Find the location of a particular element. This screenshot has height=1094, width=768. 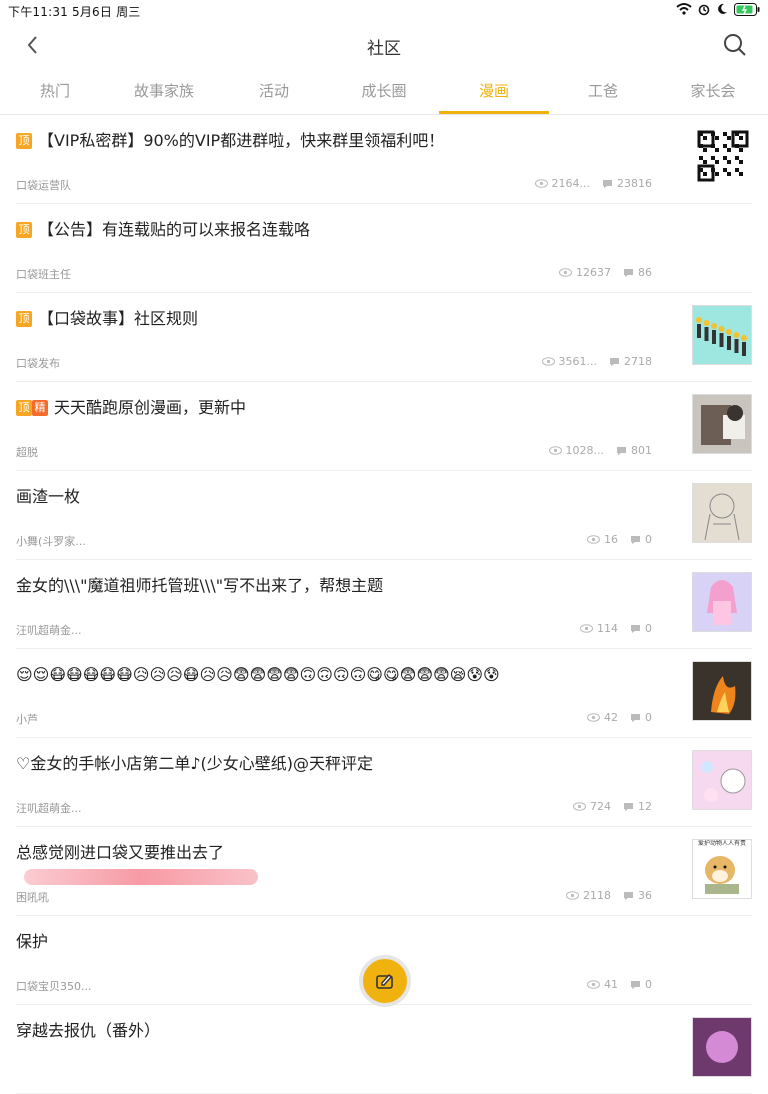

post-stats: 3561... 2718 is located at coordinates (596, 361).